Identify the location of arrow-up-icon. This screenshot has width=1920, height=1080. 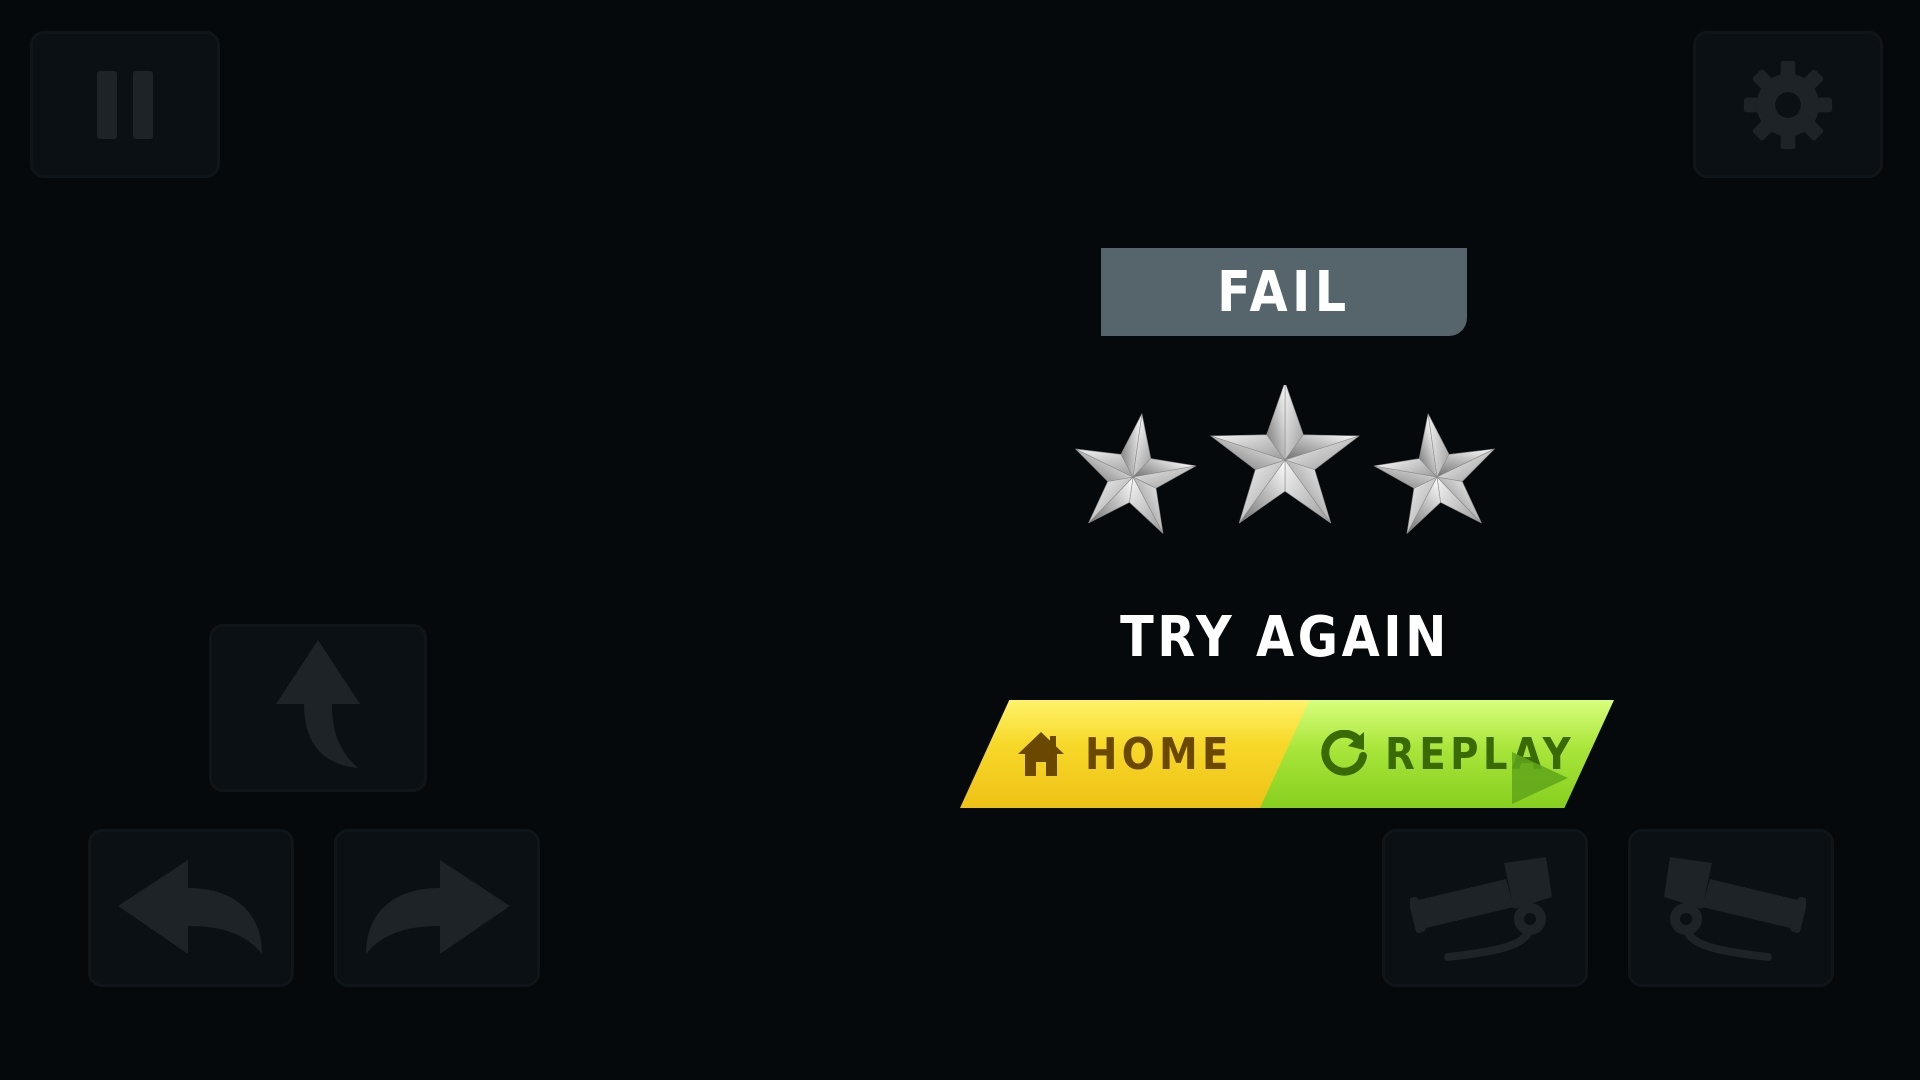
(318, 704).